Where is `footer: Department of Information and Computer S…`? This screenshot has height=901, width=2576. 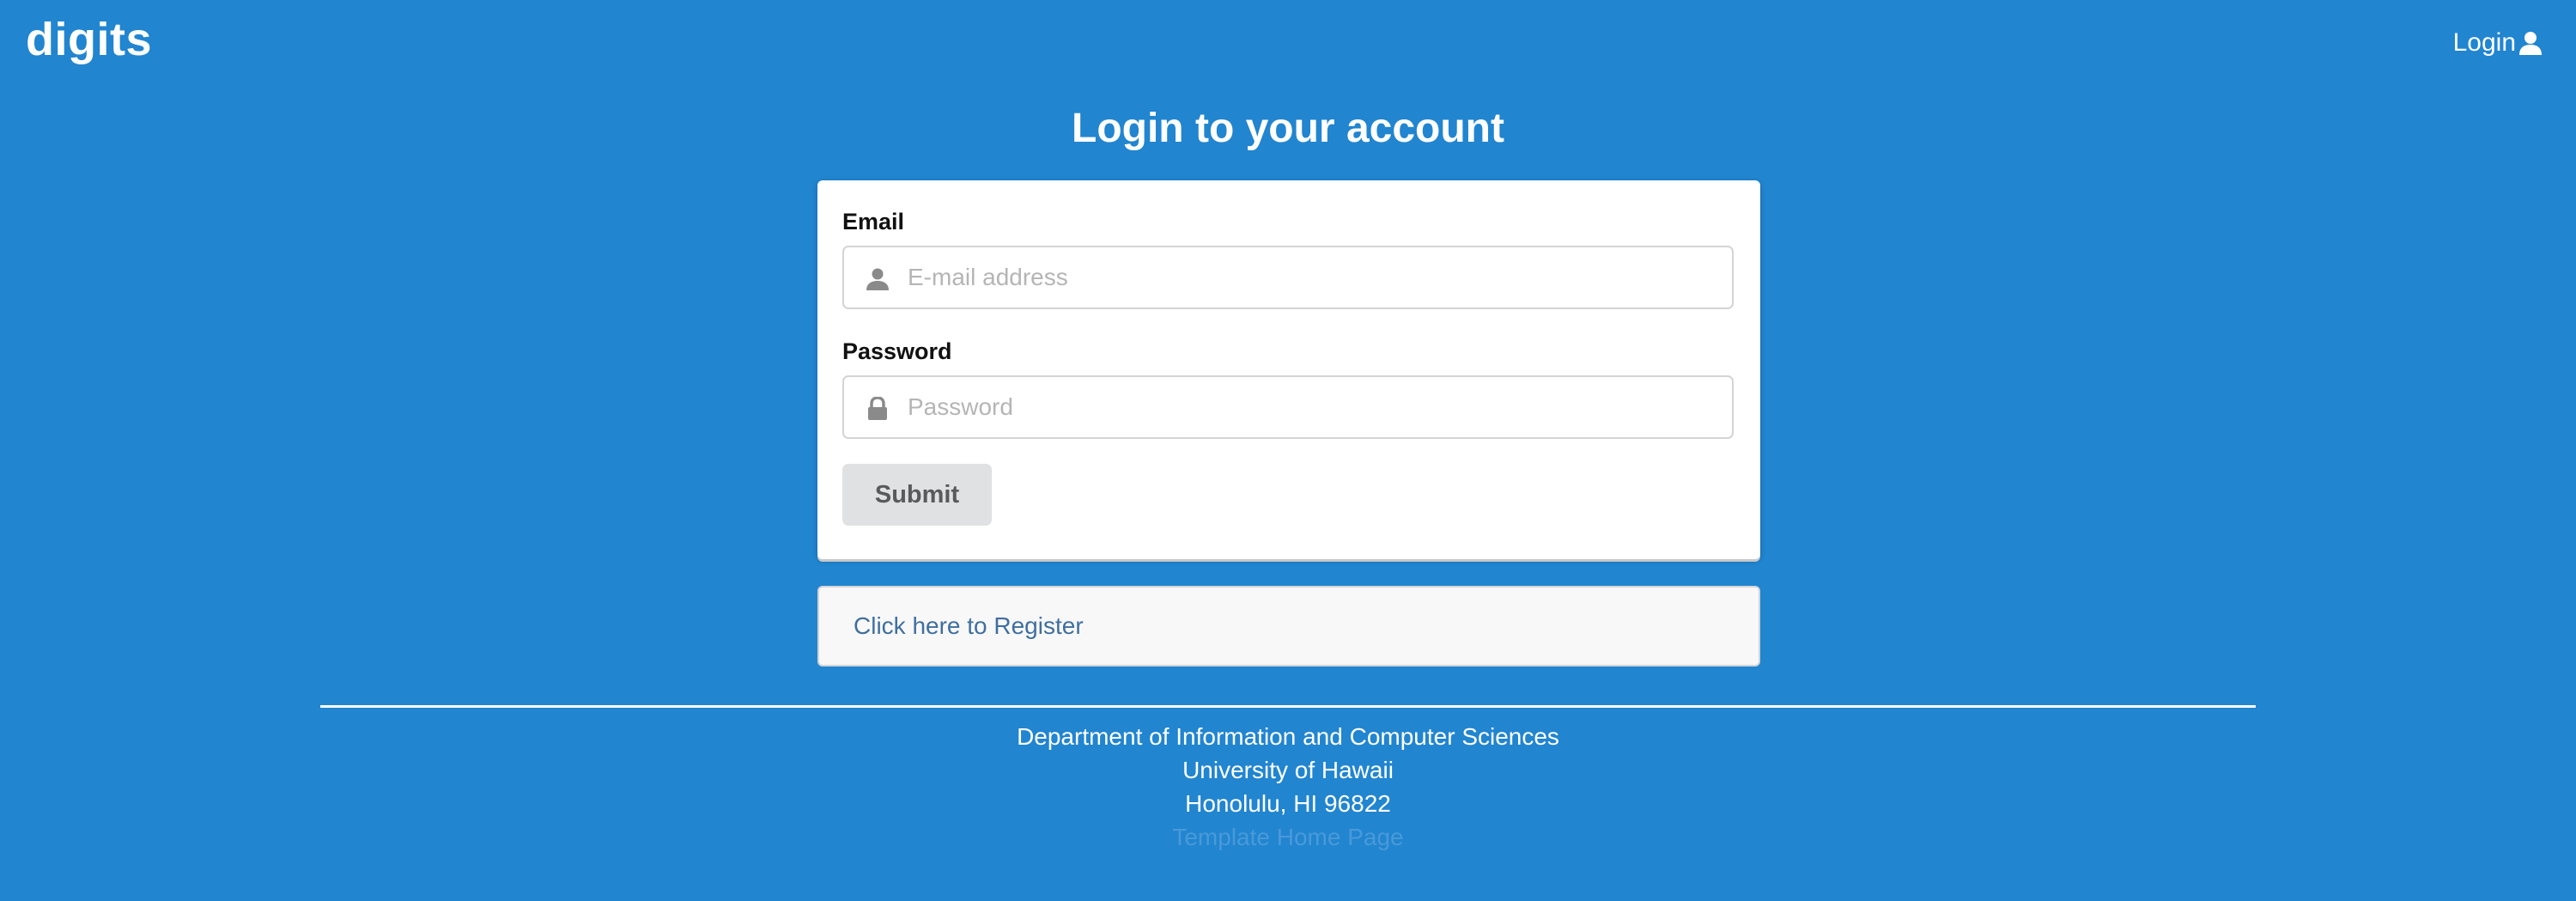 footer: Department of Information and Computer S… is located at coordinates (1288, 787).